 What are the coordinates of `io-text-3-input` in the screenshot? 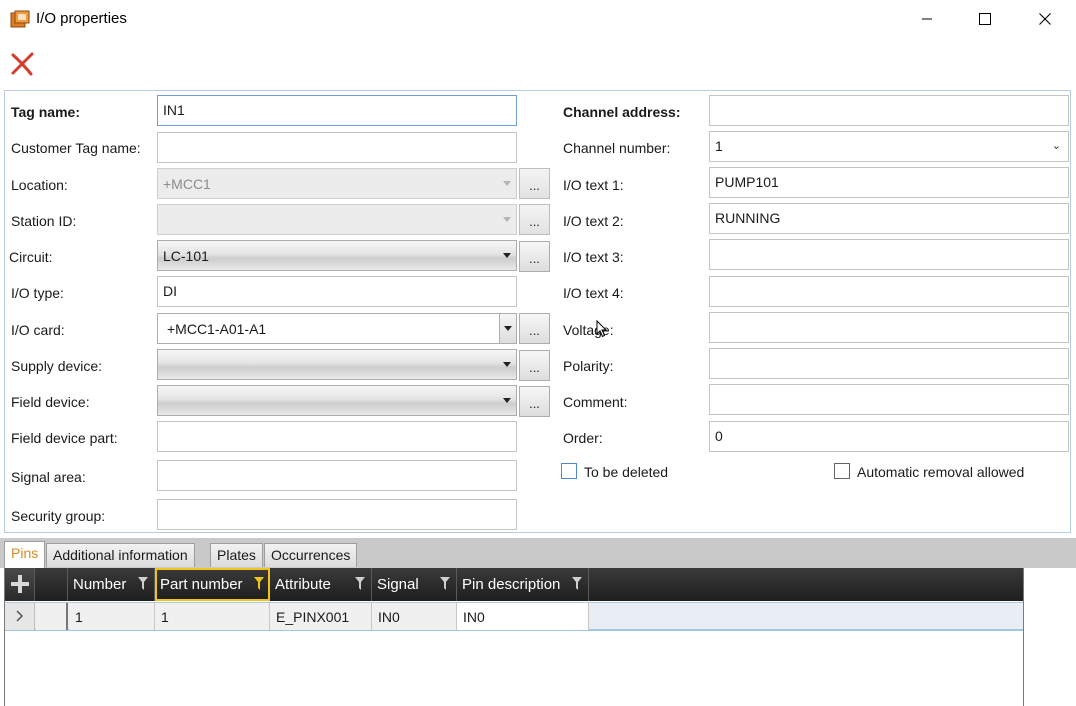 It's located at (889, 254).